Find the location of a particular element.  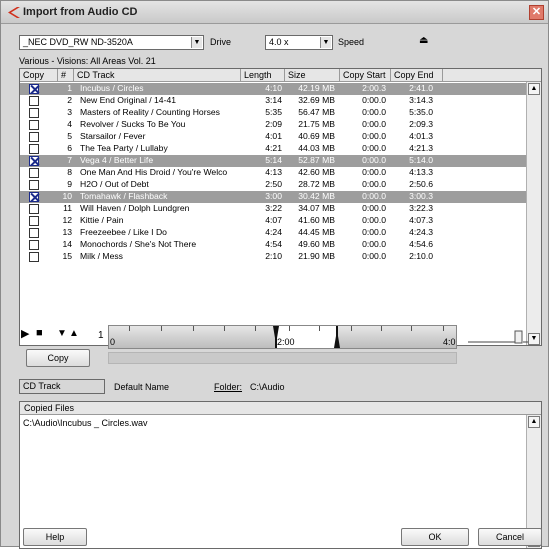

zoom-slider is located at coordinates (498, 337).